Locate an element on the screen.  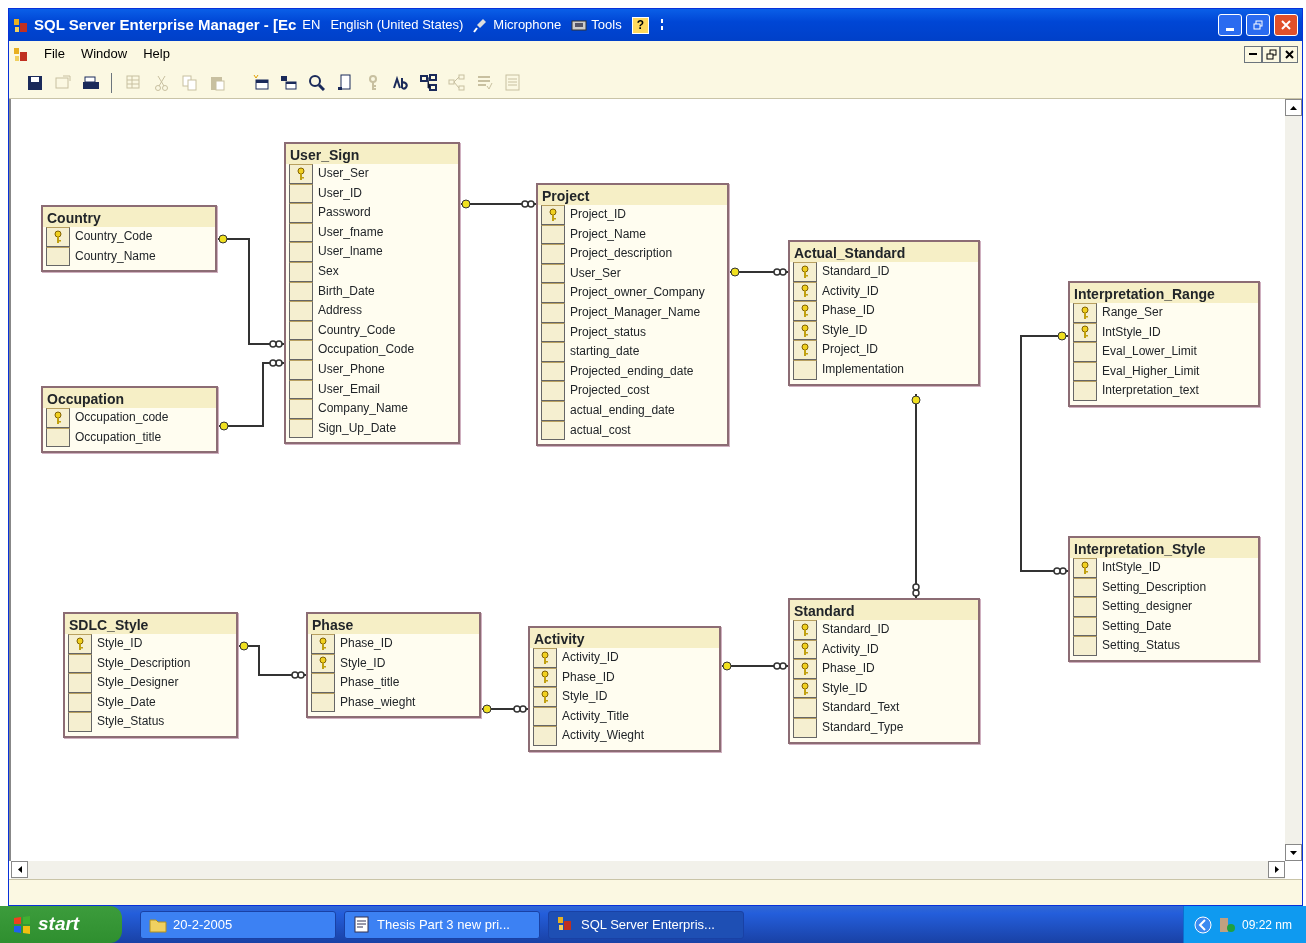
close-button is located at coordinates (1286, 25).